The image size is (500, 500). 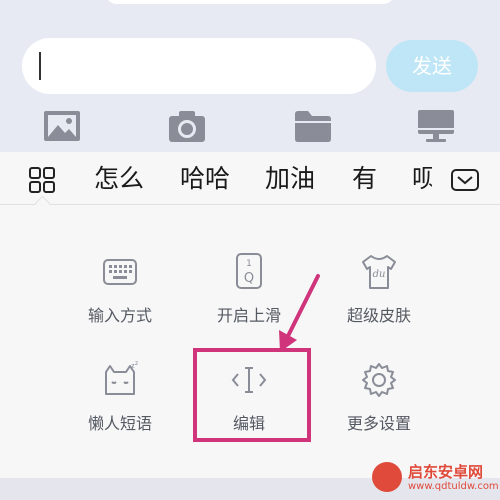 I want to click on attachment-bar, so click(x=250, y=126).